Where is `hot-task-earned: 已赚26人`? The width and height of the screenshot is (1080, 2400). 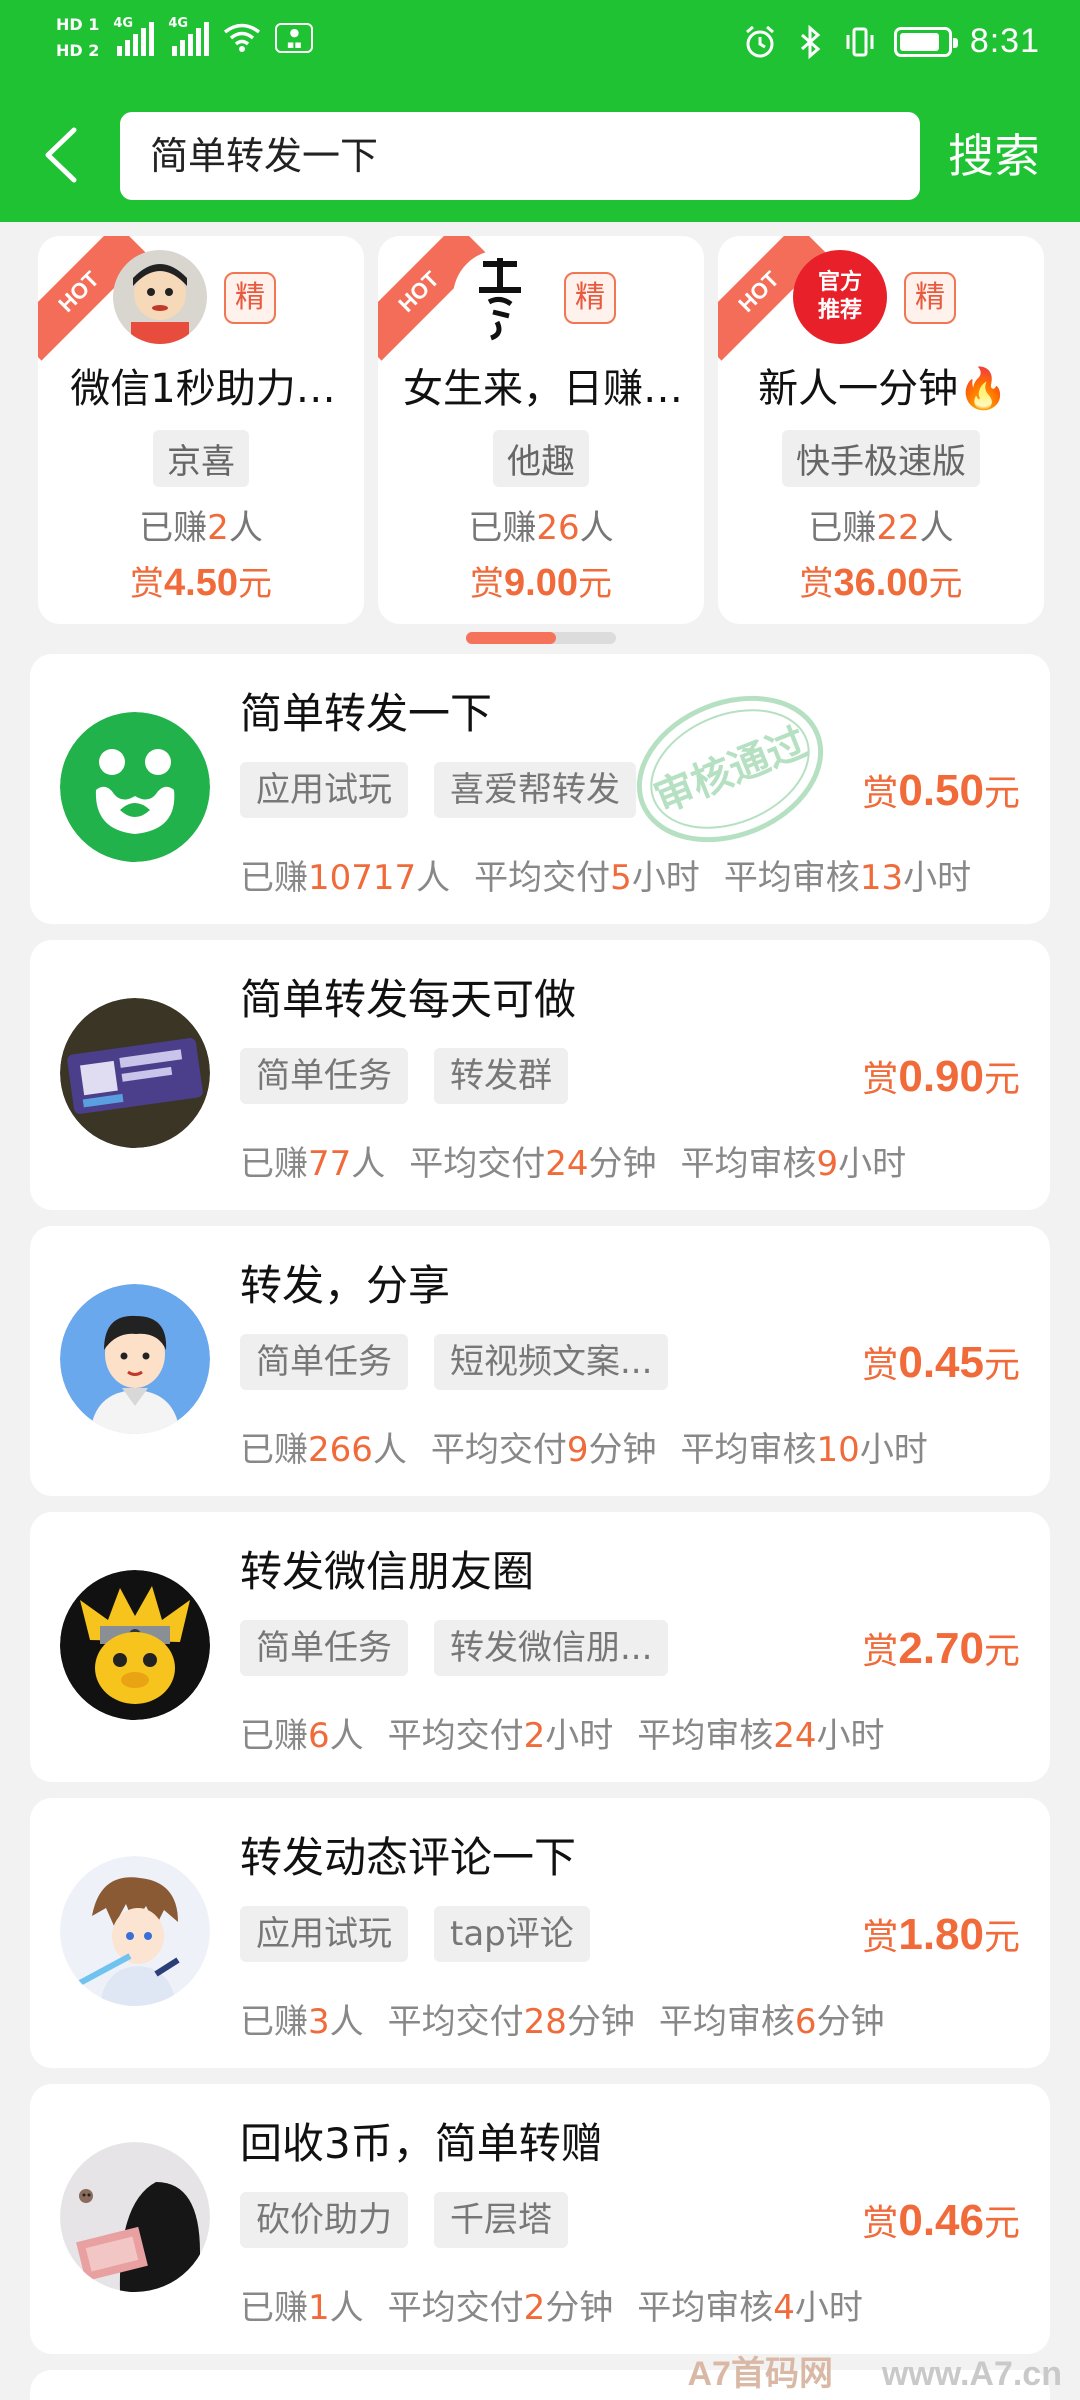 hot-task-earned: 已赚26人 is located at coordinates (541, 528).